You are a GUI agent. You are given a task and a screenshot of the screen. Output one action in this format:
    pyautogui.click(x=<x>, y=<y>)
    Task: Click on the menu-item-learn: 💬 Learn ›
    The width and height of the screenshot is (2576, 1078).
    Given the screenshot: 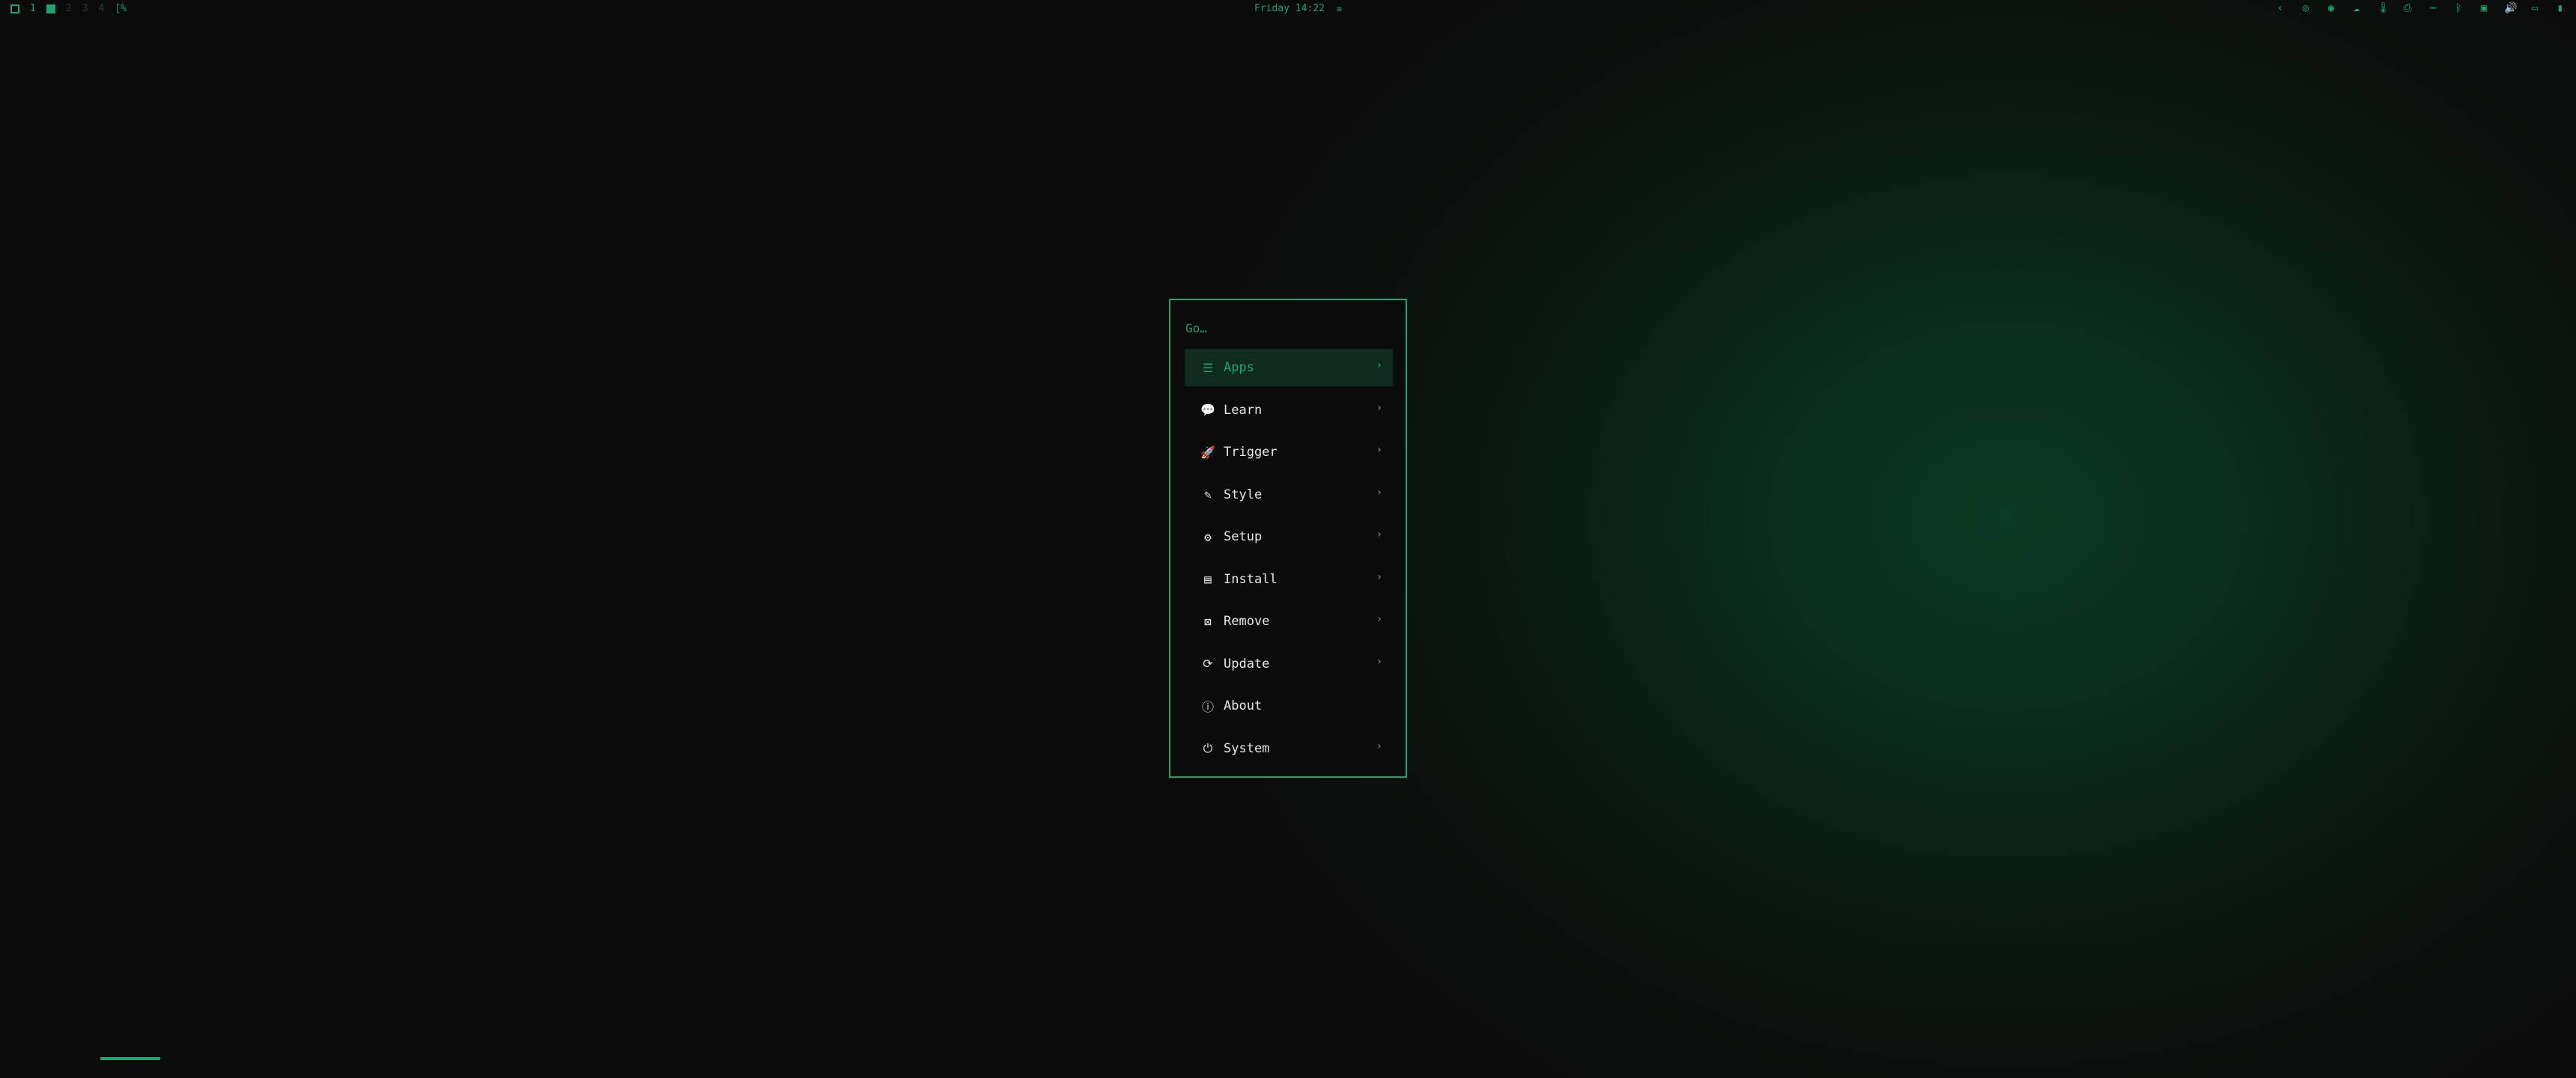 What is the action you would take?
    pyautogui.click(x=1289, y=410)
    